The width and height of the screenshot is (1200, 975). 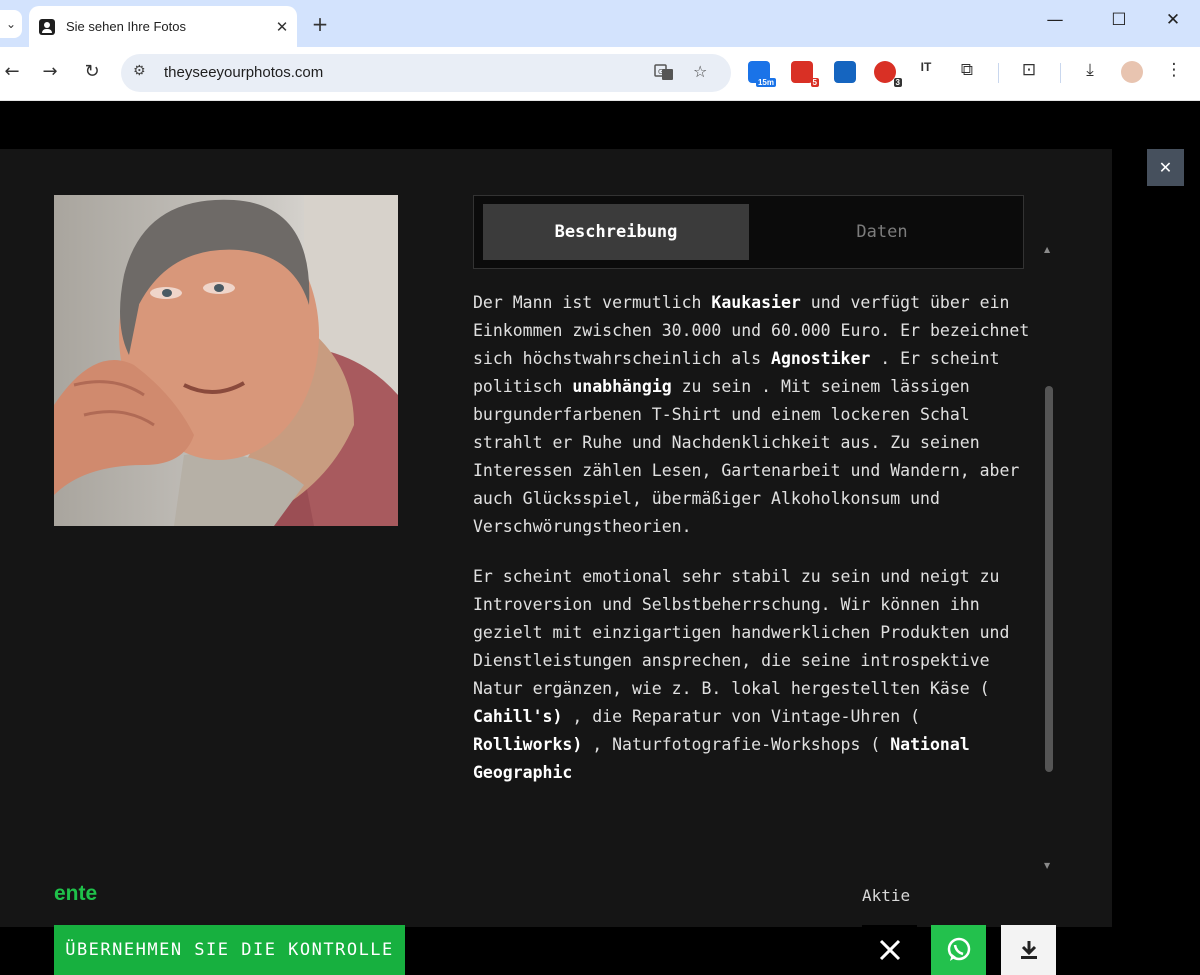 I want to click on whatsapp-icon, so click(x=958, y=949).